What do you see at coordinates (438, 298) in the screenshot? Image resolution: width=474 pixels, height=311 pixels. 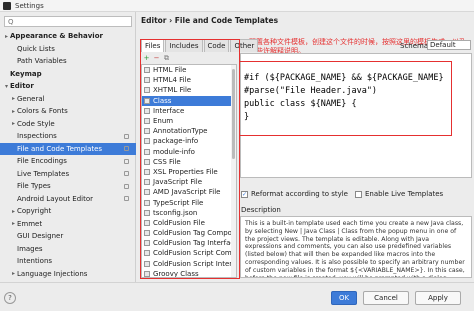 I see `apply-button: Apply` at bounding box center [438, 298].